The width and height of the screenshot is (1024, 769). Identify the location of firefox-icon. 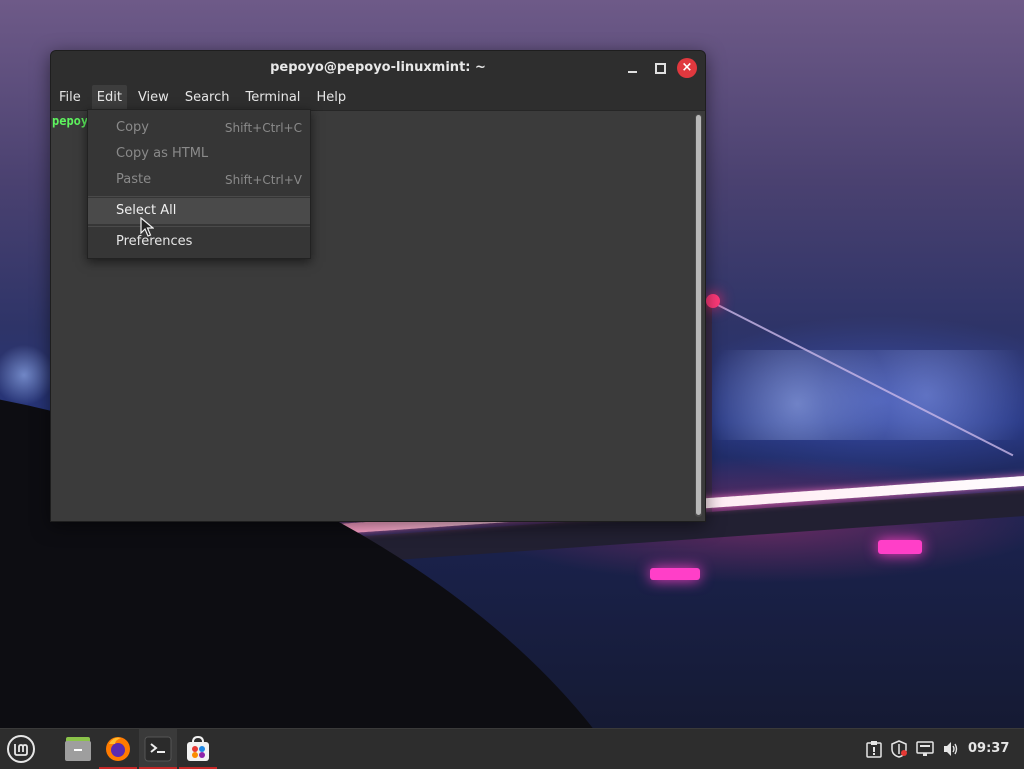
(118, 749).